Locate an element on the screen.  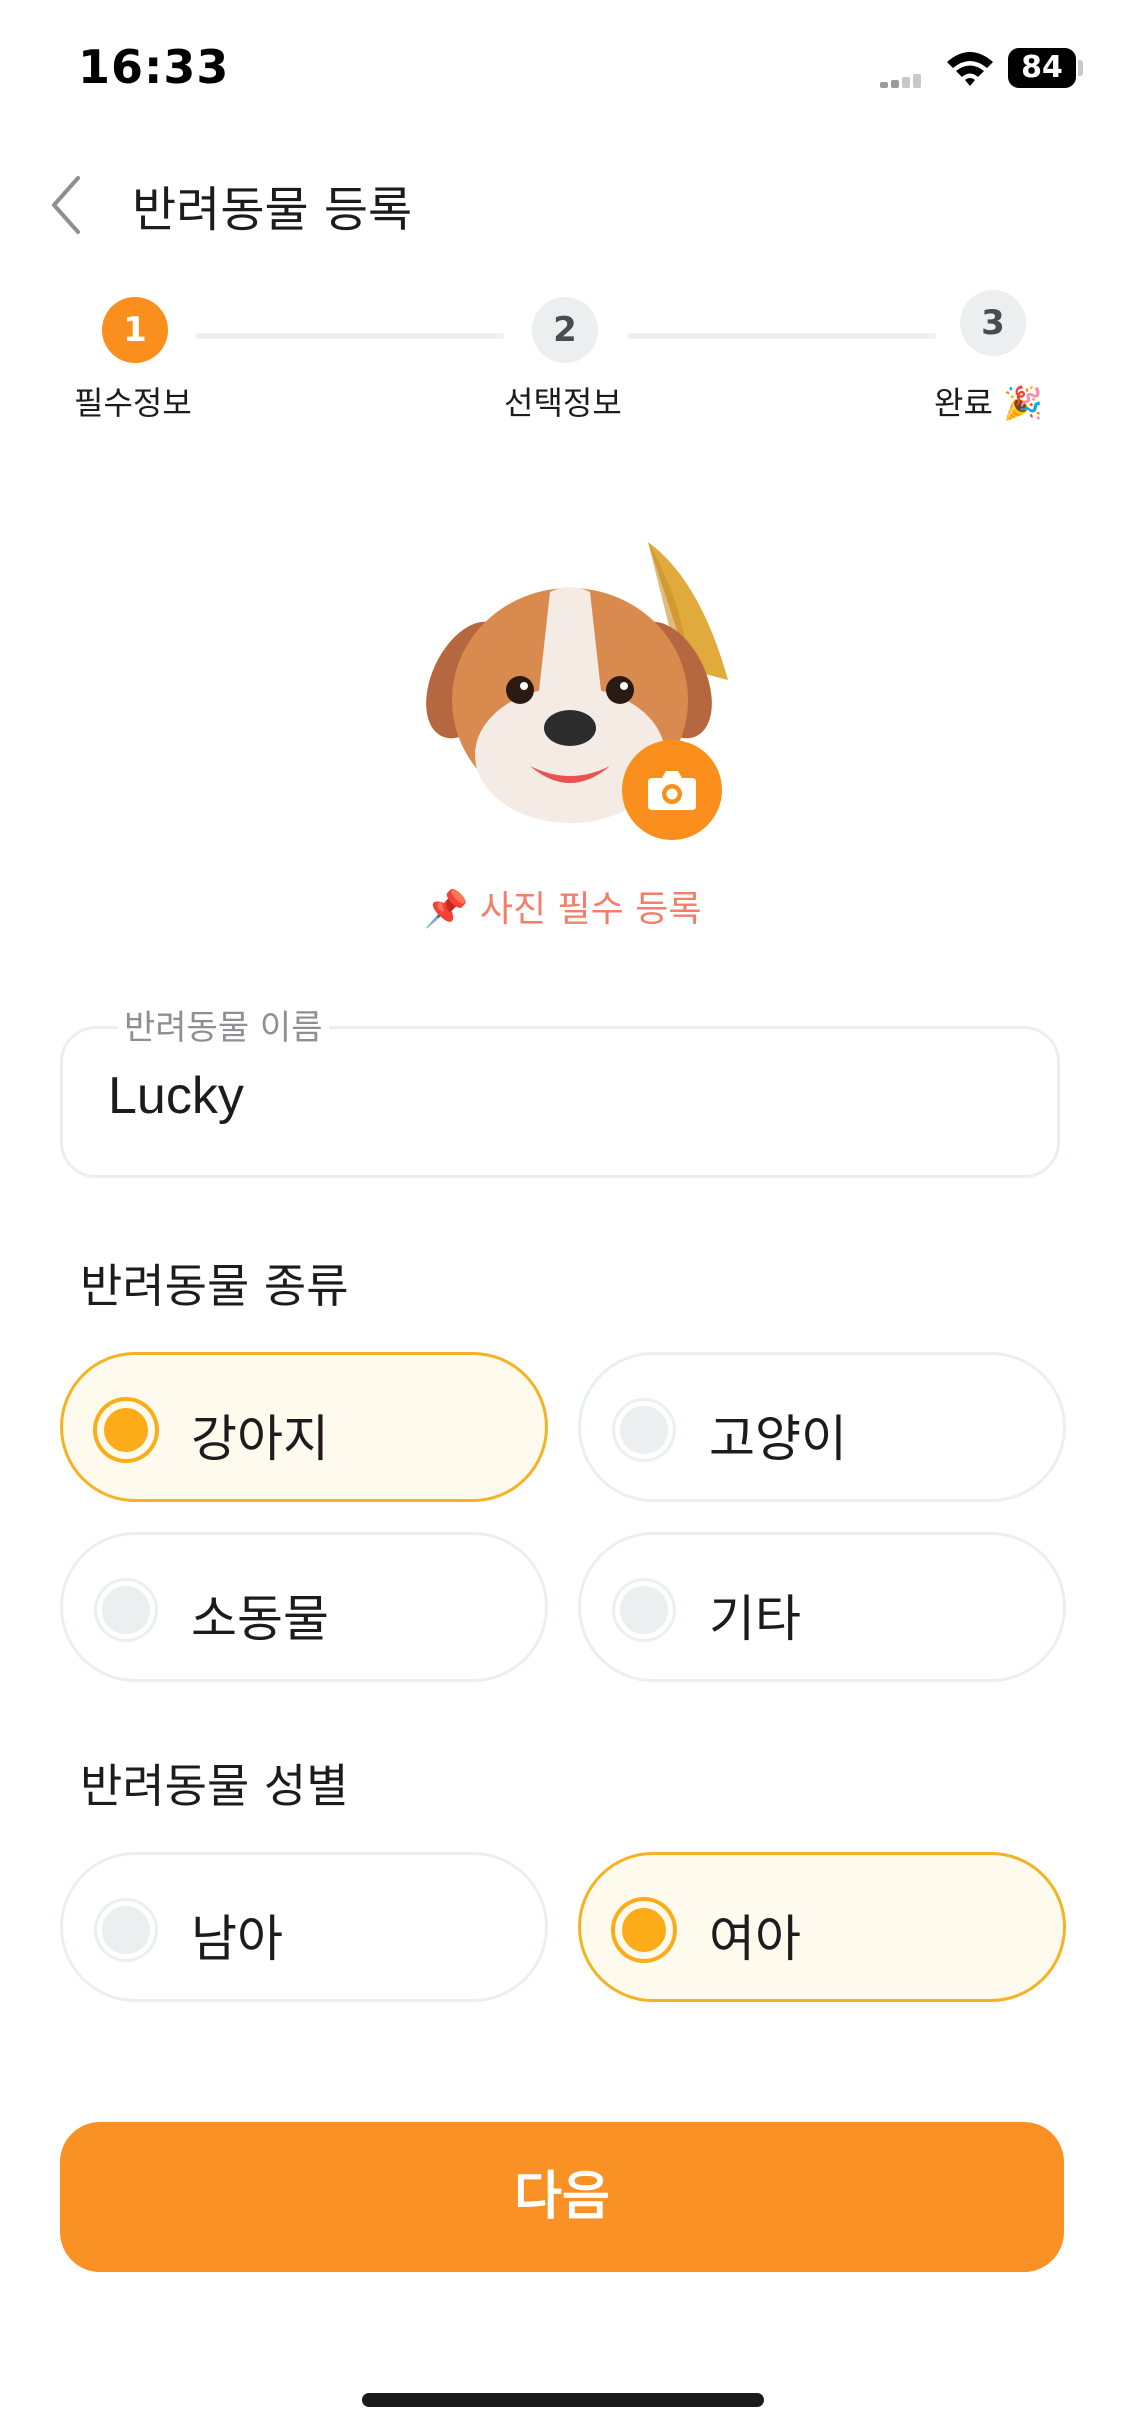
battery-tip is located at coordinates (1080, 68).